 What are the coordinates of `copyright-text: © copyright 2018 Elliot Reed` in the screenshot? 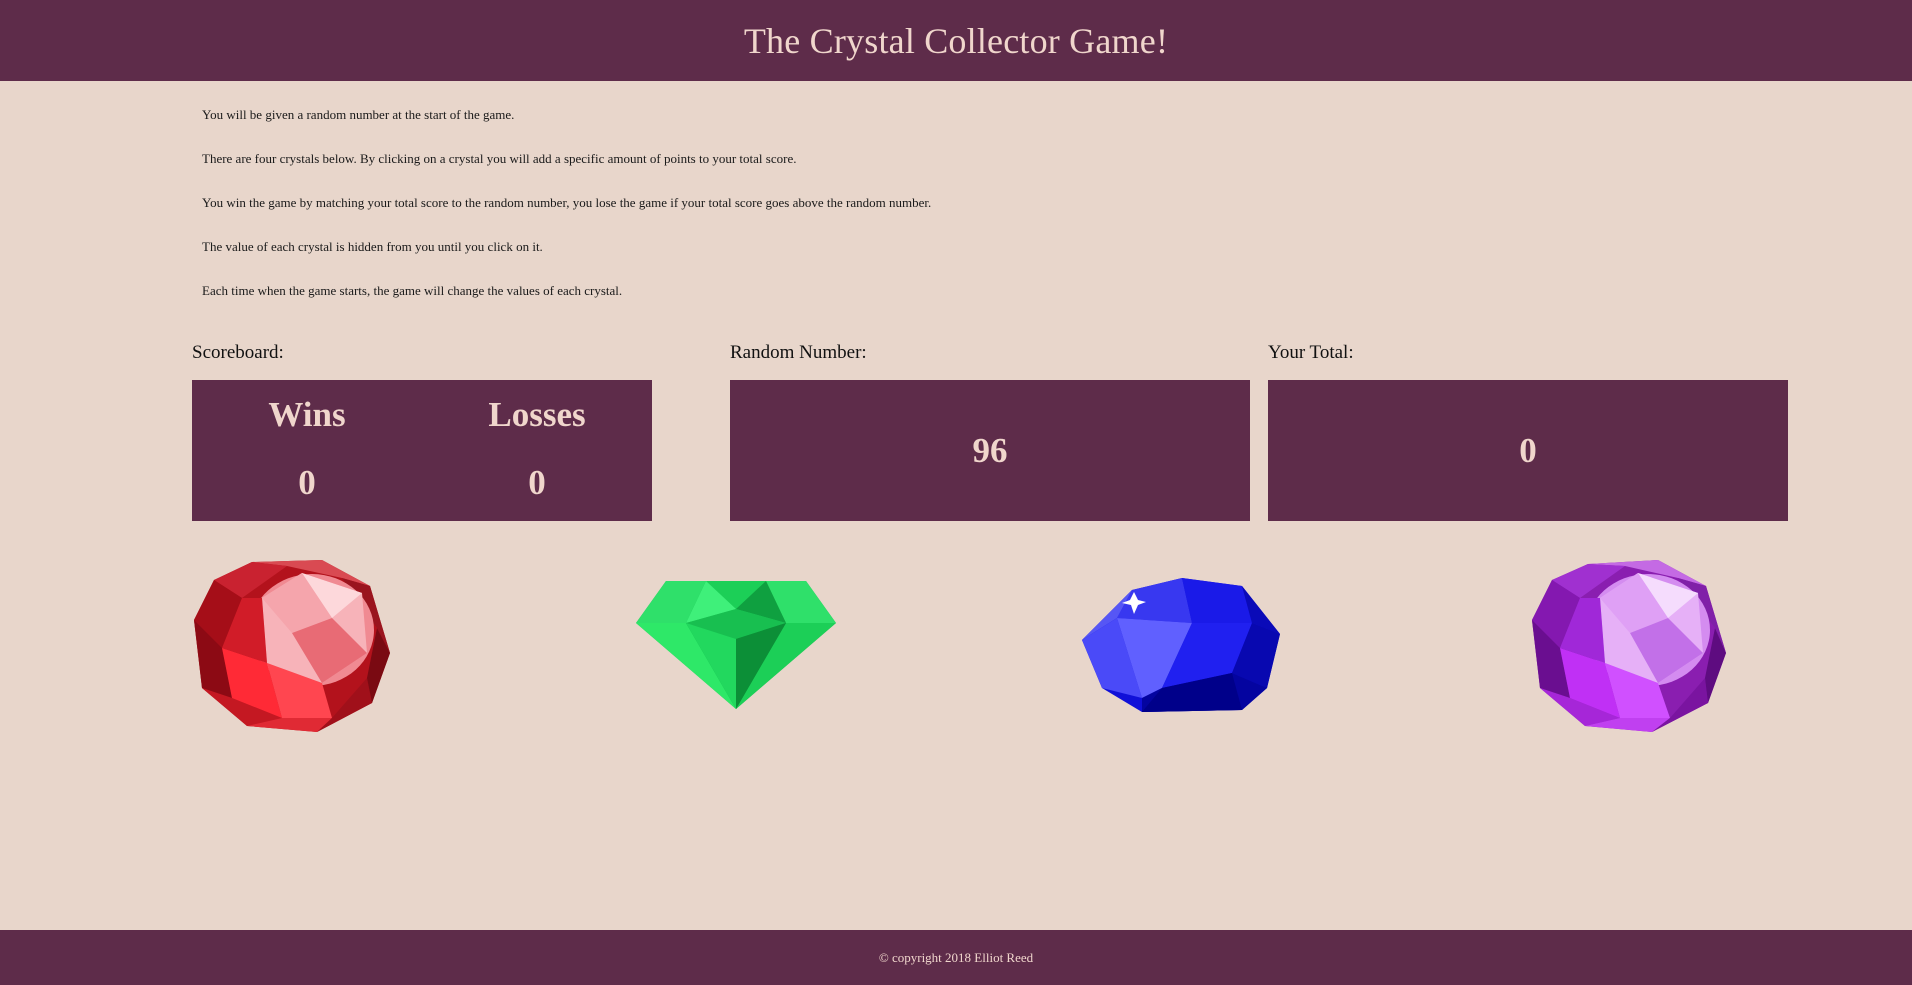 It's located at (956, 957).